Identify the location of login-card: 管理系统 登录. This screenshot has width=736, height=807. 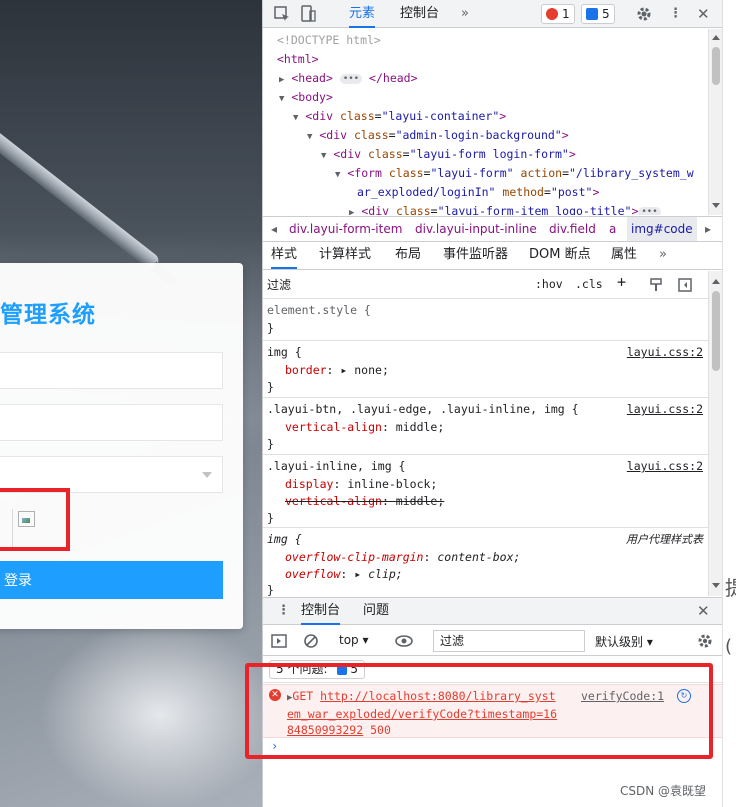
(121, 446).